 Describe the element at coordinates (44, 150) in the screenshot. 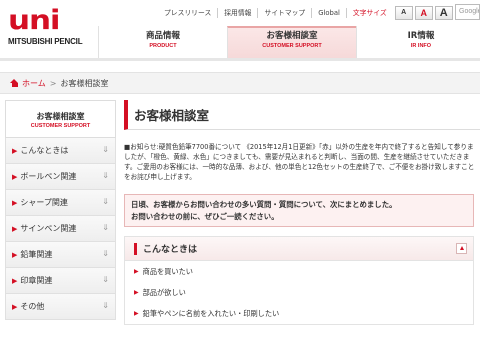

I see `sidebar-item-label: こんなときは` at that location.